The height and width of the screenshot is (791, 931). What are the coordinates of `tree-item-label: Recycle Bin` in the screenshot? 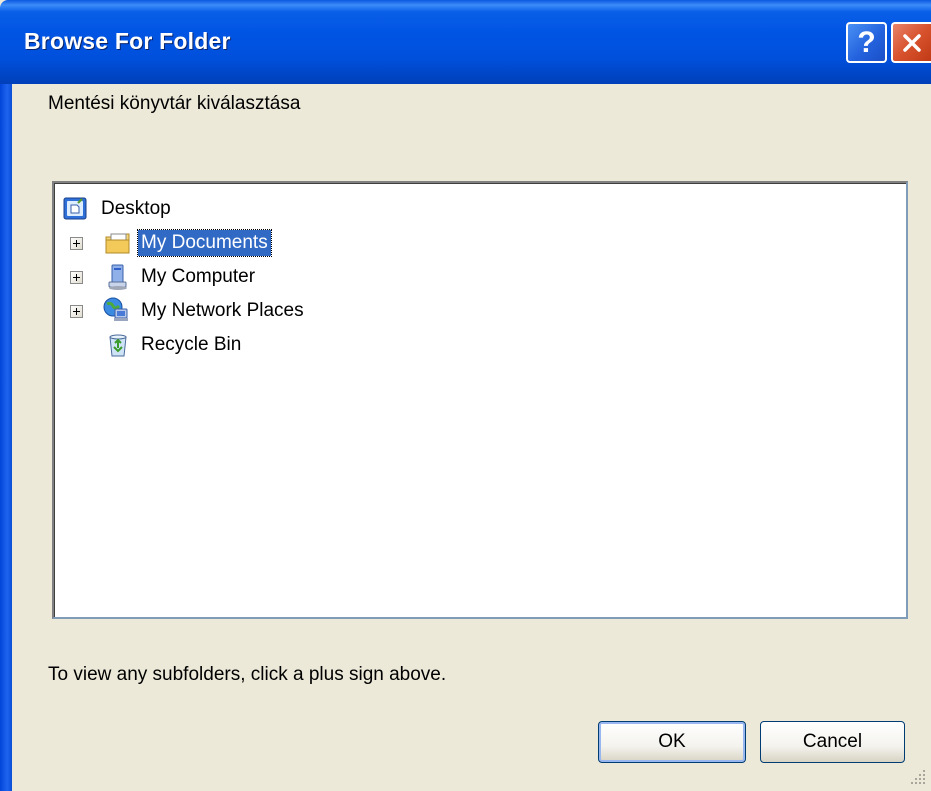 It's located at (191, 344).